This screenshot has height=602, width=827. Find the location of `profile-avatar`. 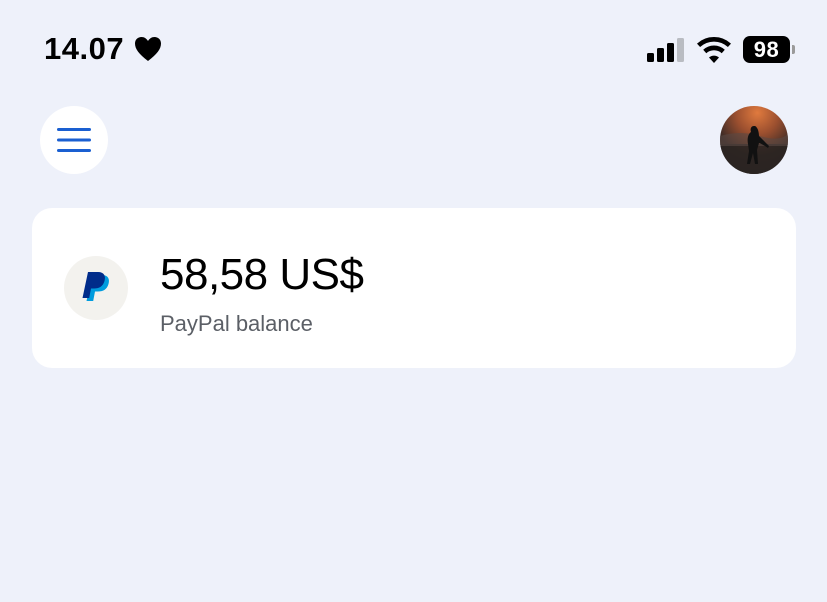

profile-avatar is located at coordinates (754, 140).